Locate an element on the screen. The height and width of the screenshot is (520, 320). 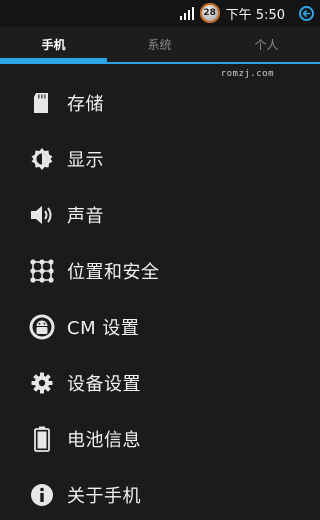
back-arrow-icon is located at coordinates (306, 13).